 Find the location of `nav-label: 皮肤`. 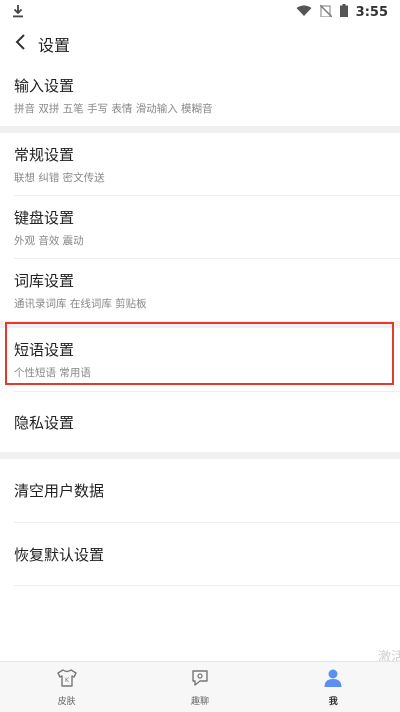

nav-label: 皮肤 is located at coordinates (66, 701).